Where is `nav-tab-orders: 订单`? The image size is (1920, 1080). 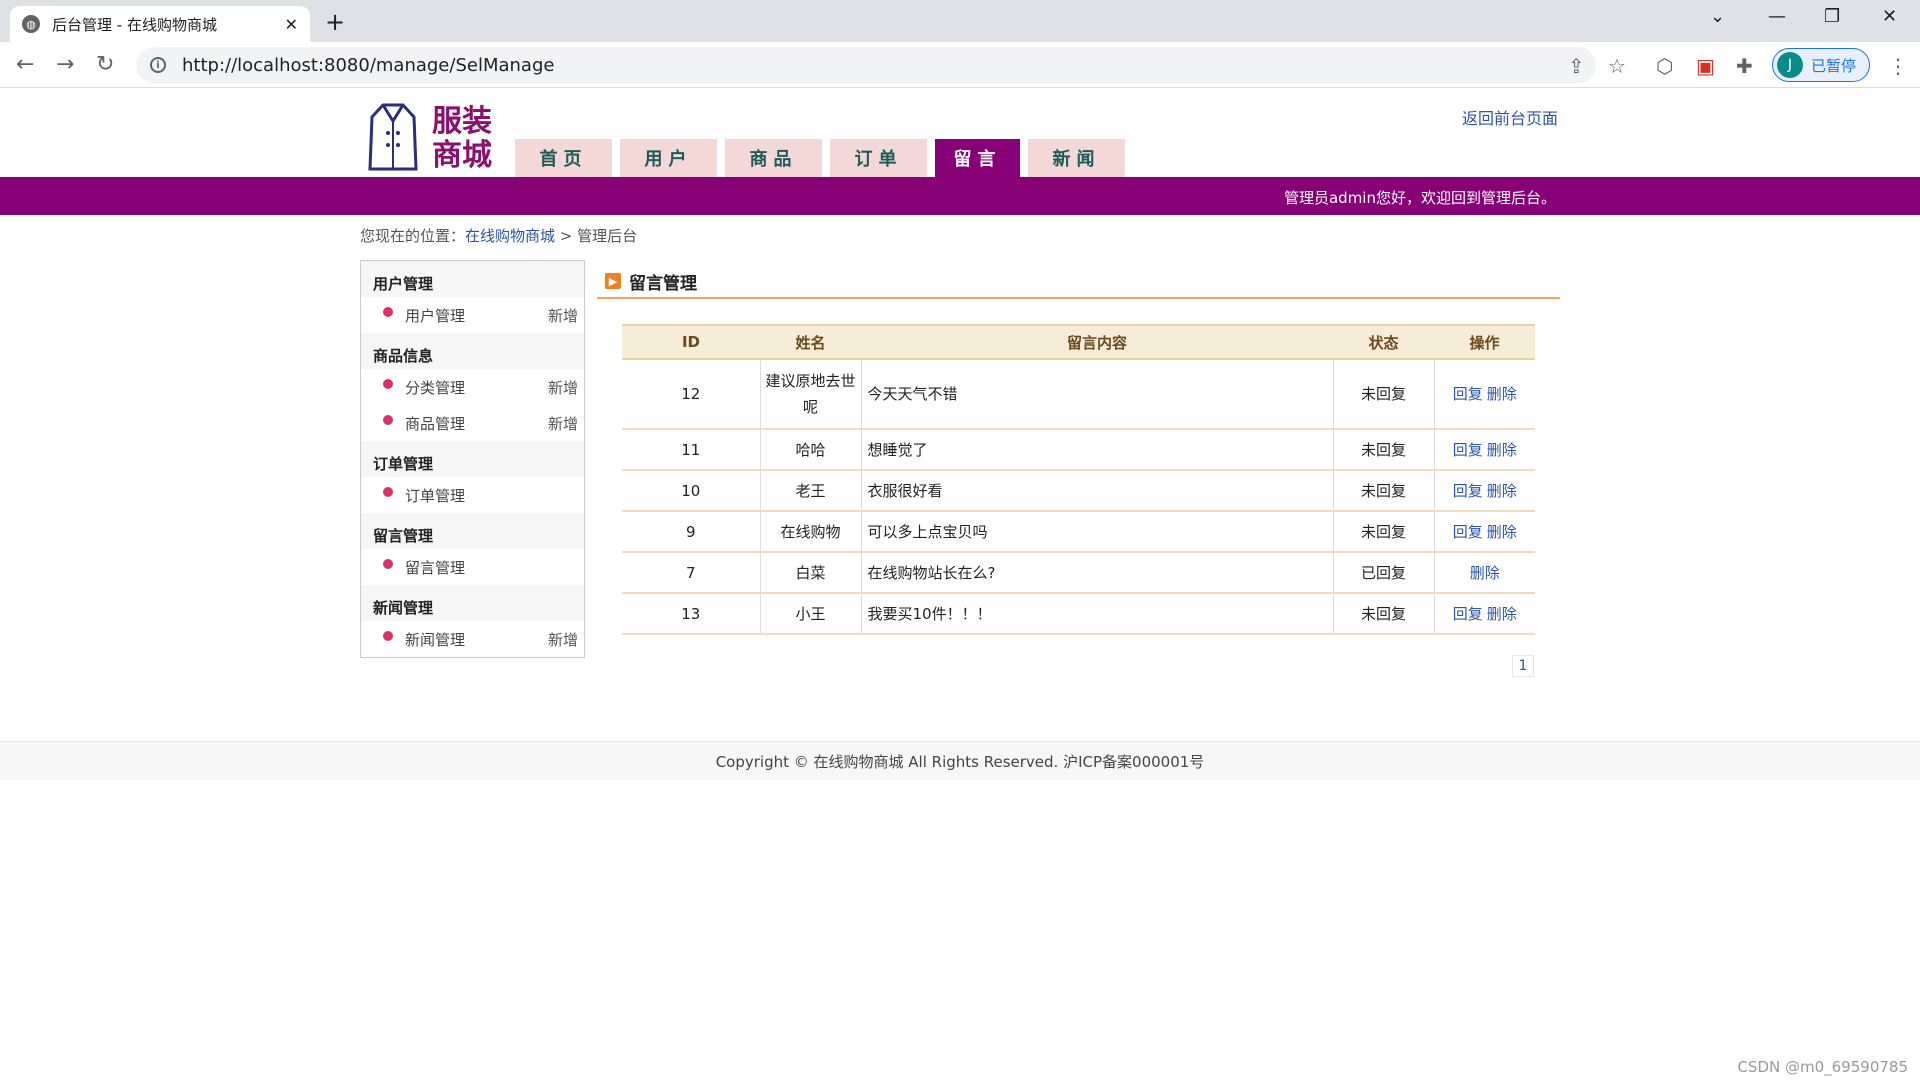
nav-tab-orders: 订单 is located at coordinates (878, 158).